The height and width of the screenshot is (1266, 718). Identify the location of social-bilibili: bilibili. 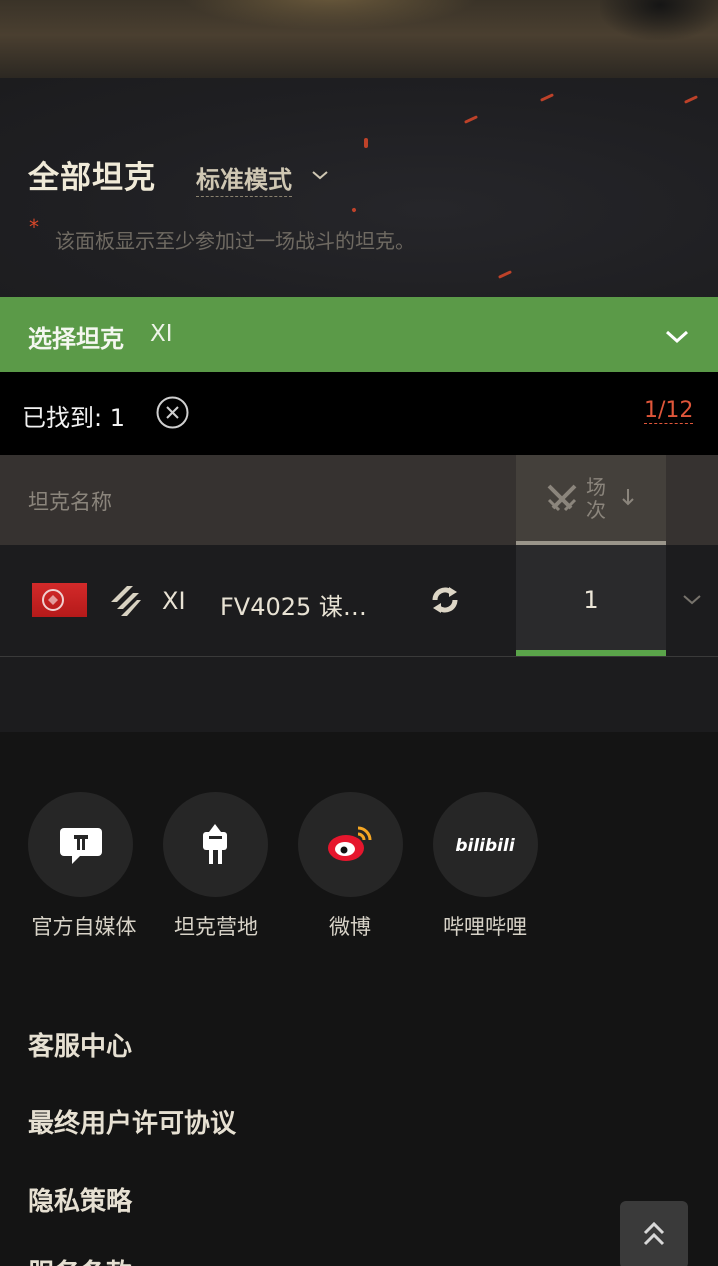
(485, 844).